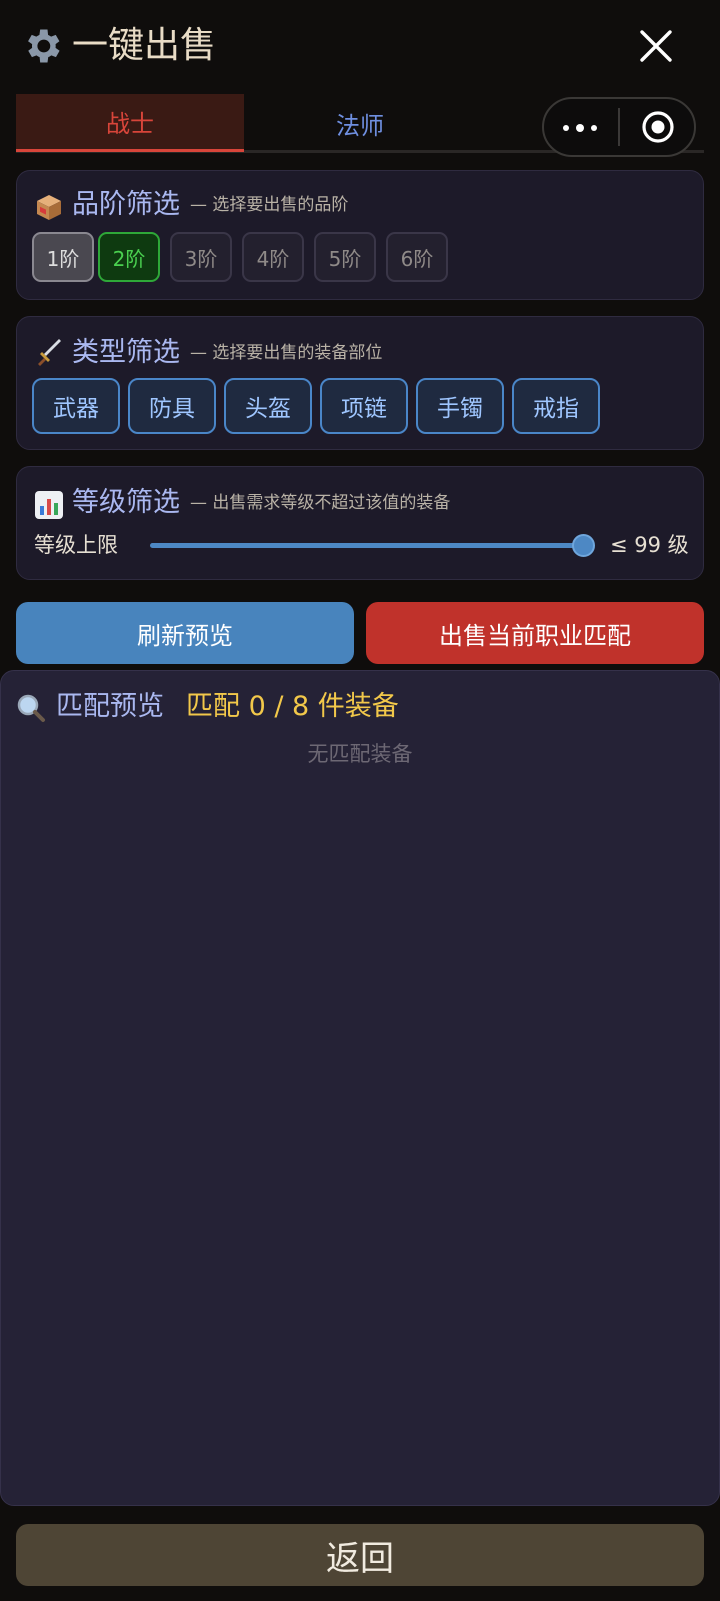 This screenshot has height=1601, width=720. What do you see at coordinates (44, 46) in the screenshot?
I see `gear-icon` at bounding box center [44, 46].